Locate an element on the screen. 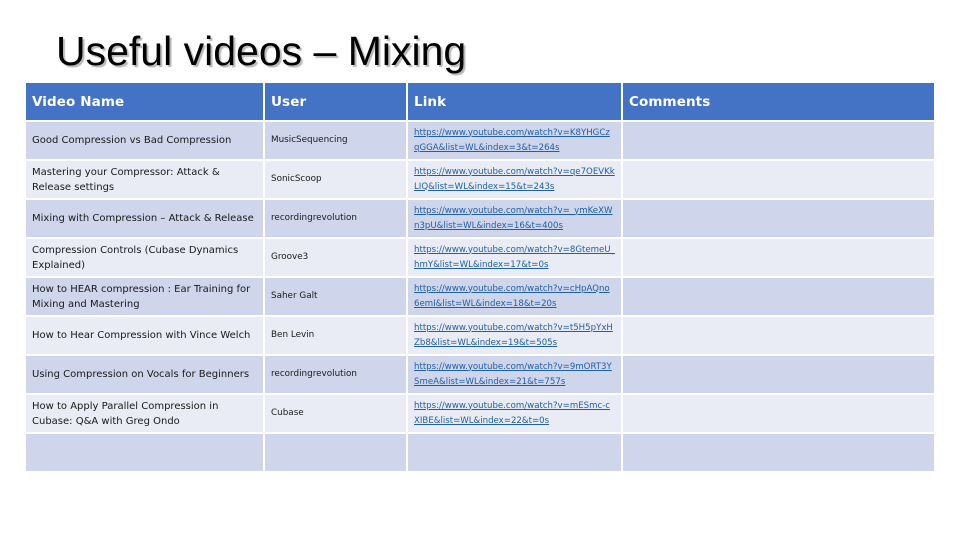  cell-video-name: Good Compression vs Bad Compression is located at coordinates (145, 141).